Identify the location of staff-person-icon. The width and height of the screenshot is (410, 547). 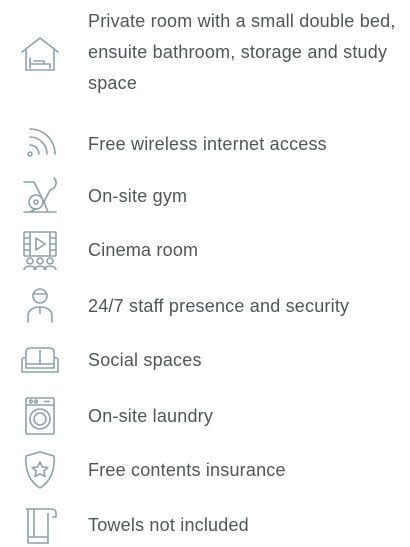
(40, 306).